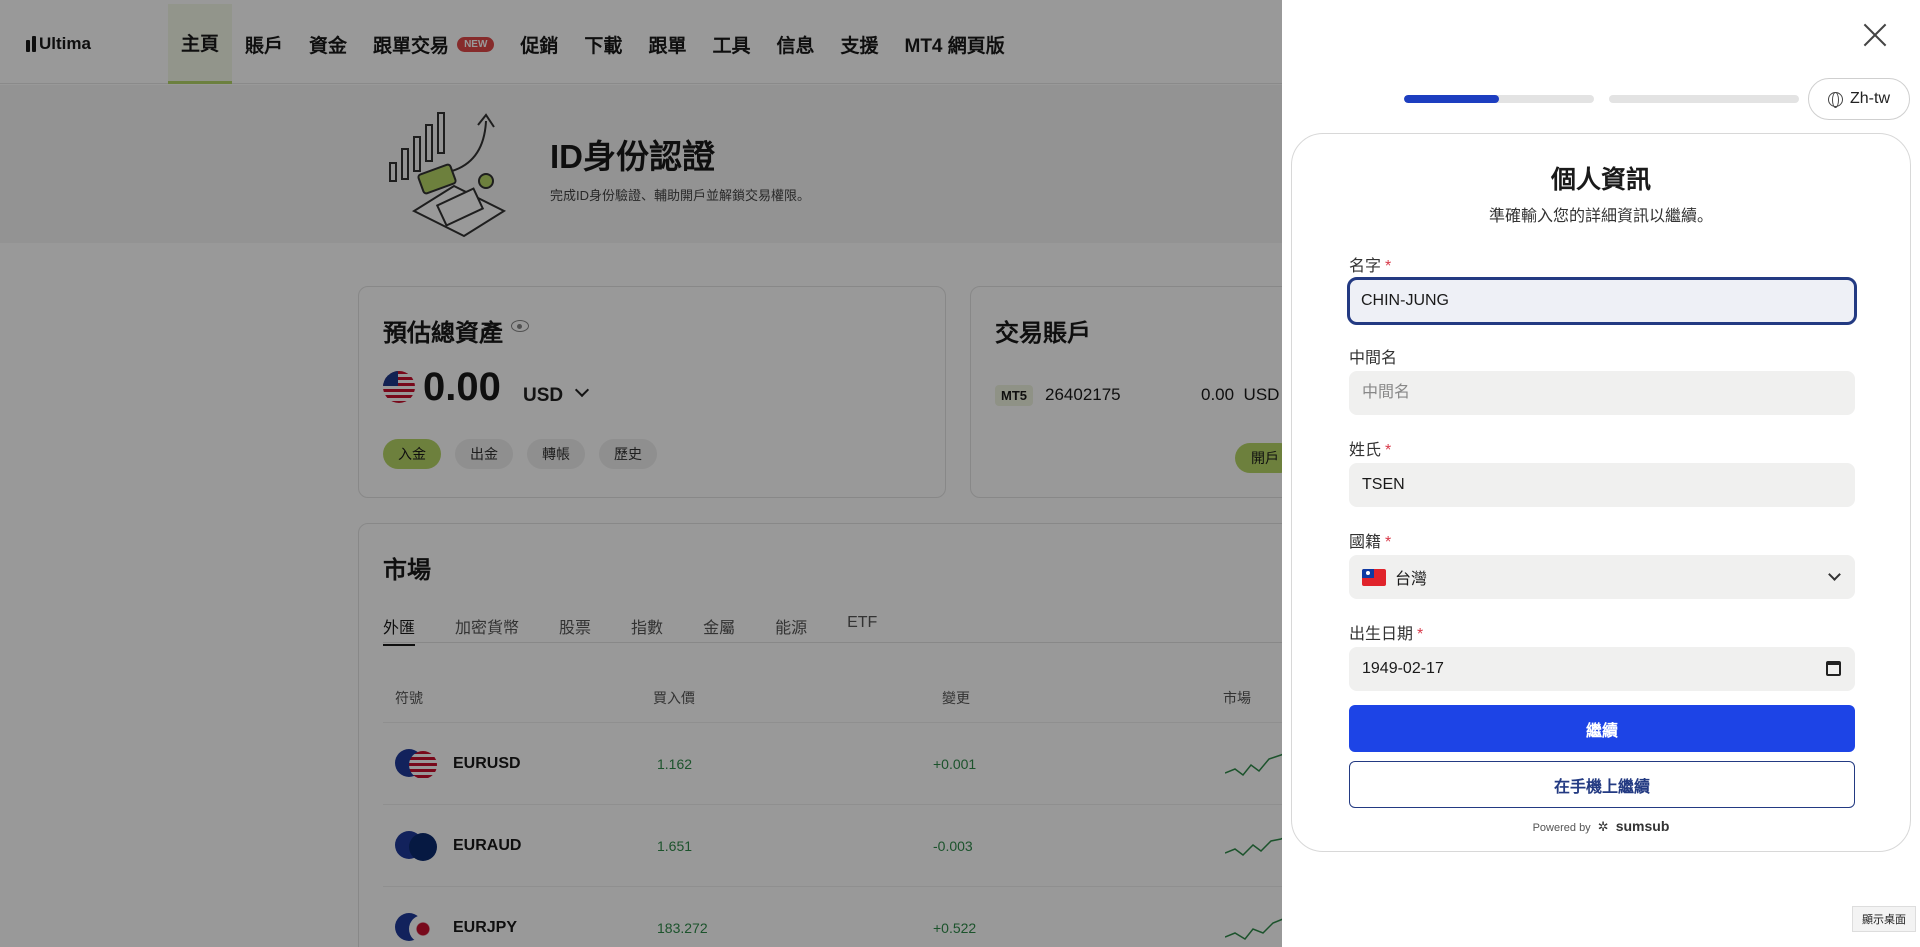  What do you see at coordinates (1600, 216) in the screenshot?
I see `form-subtitle: 準確輸入您的詳細資訊以繼續。` at bounding box center [1600, 216].